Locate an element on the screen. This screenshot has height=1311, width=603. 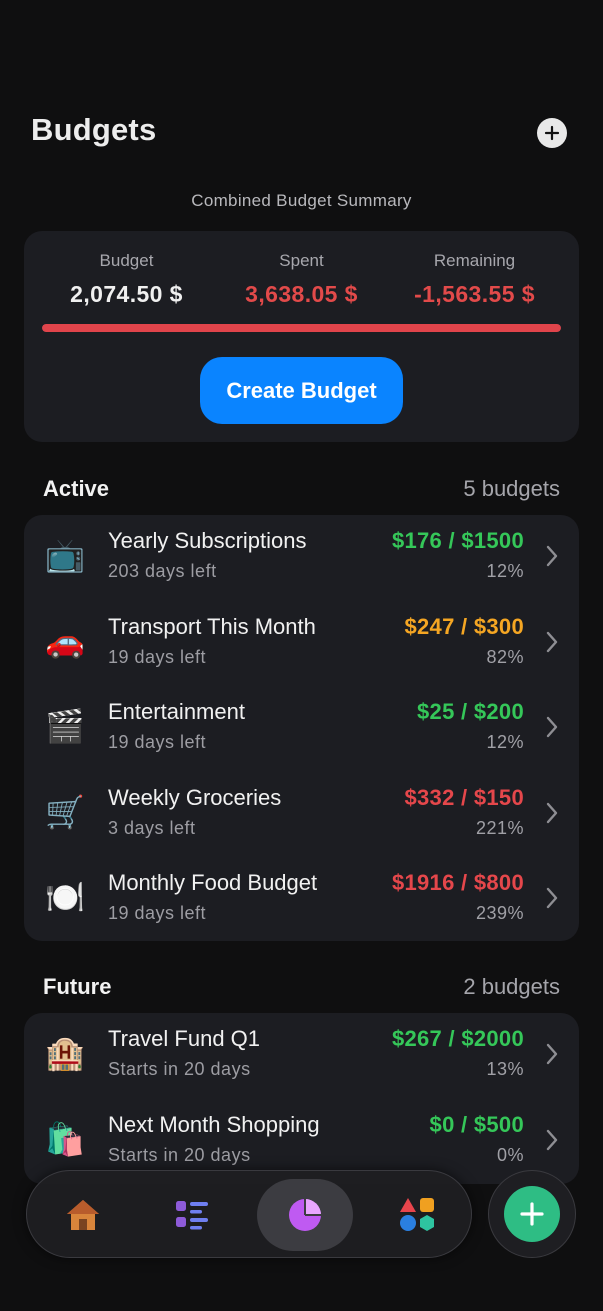
budget-subtitle: 203 days left is located at coordinates (162, 571).